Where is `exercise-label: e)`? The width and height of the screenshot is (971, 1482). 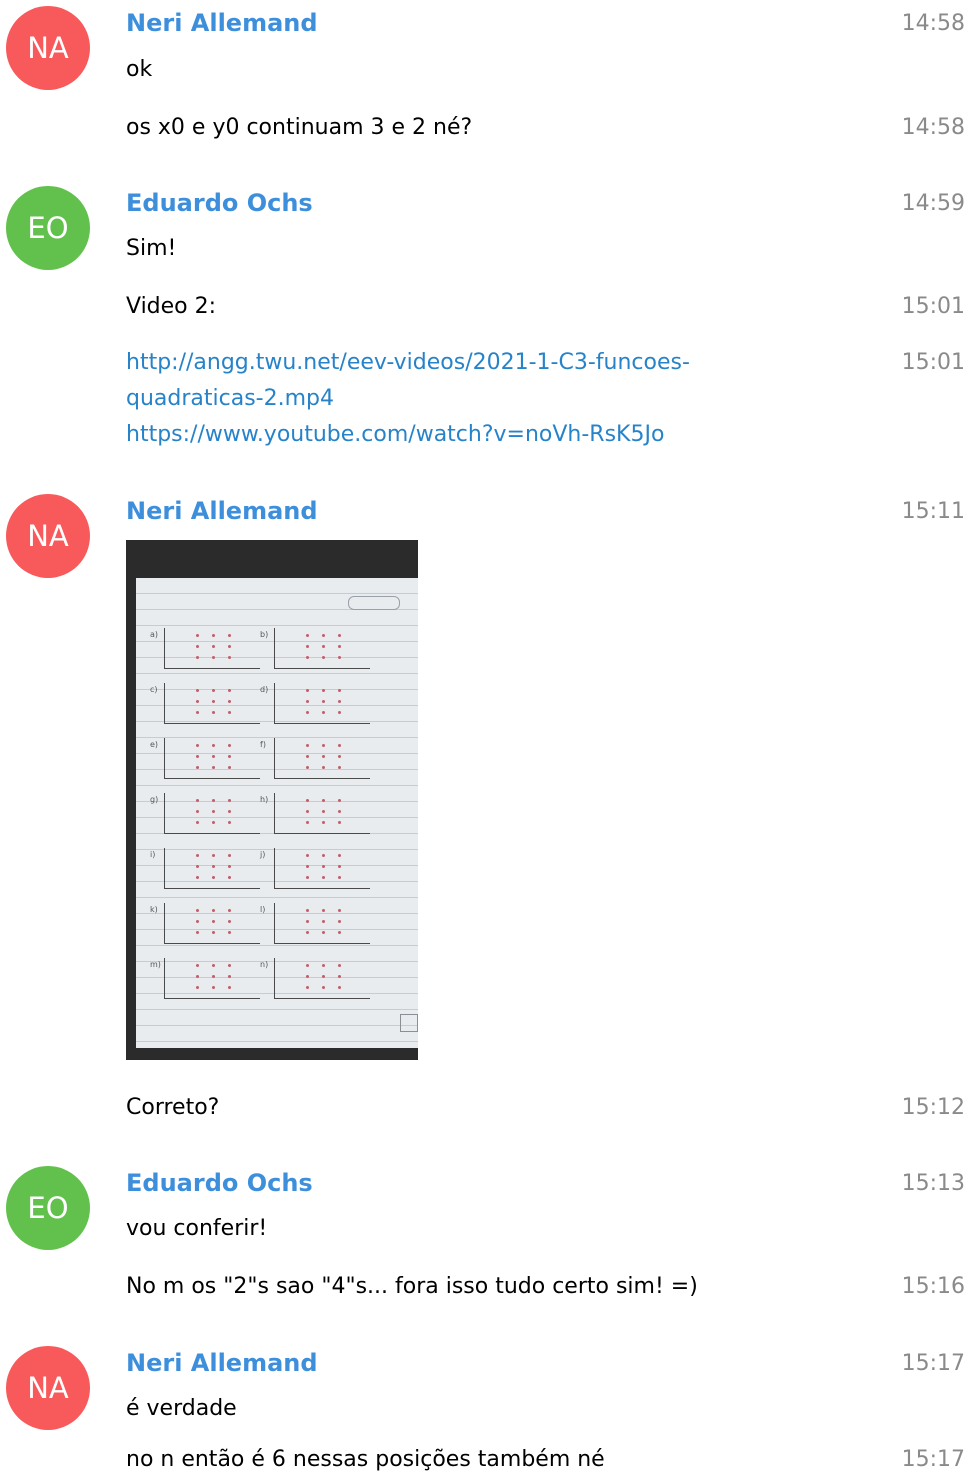
exercise-label: e) is located at coordinates (154, 744).